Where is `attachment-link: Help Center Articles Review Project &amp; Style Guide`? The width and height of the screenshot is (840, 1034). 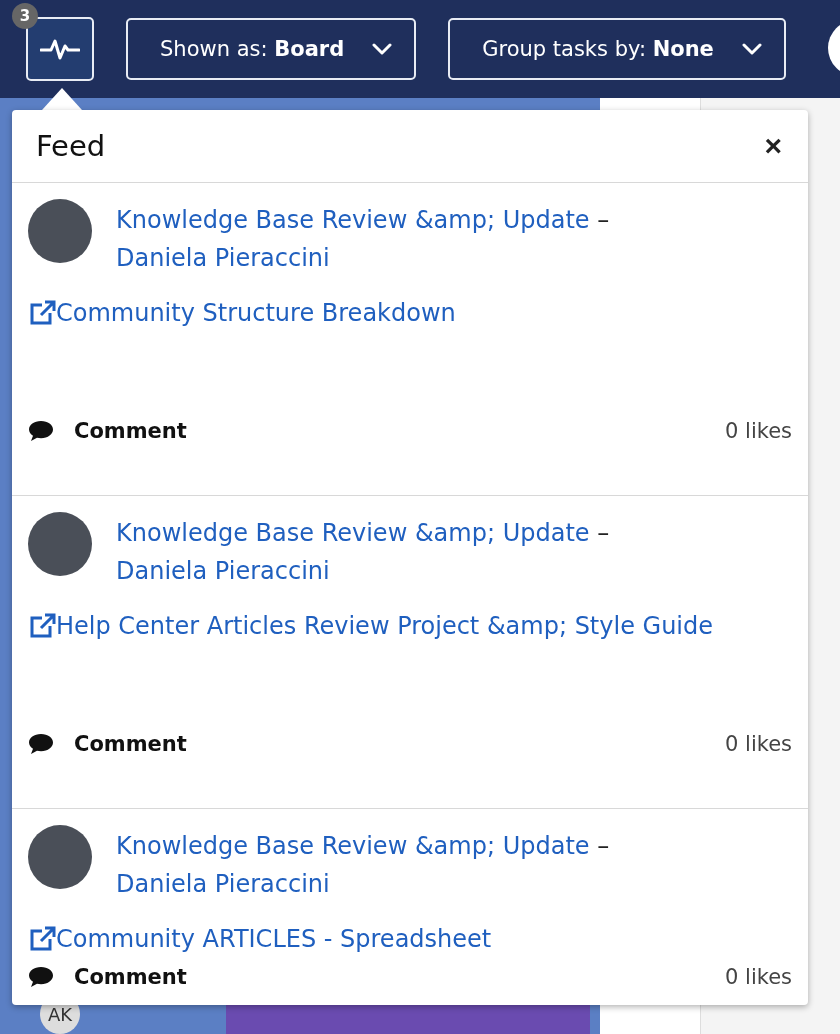
attachment-link: Help Center Articles Review Project &amp; Style Guide is located at coordinates (384, 626).